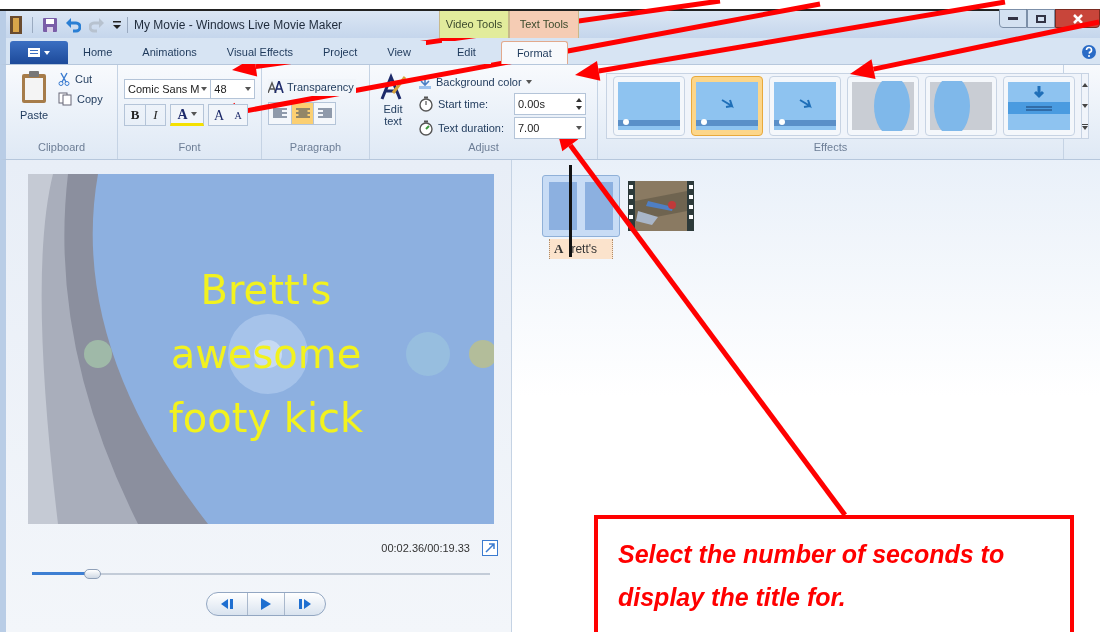  Describe the element at coordinates (155, 115) in the screenshot. I see `italic-button: I` at that location.